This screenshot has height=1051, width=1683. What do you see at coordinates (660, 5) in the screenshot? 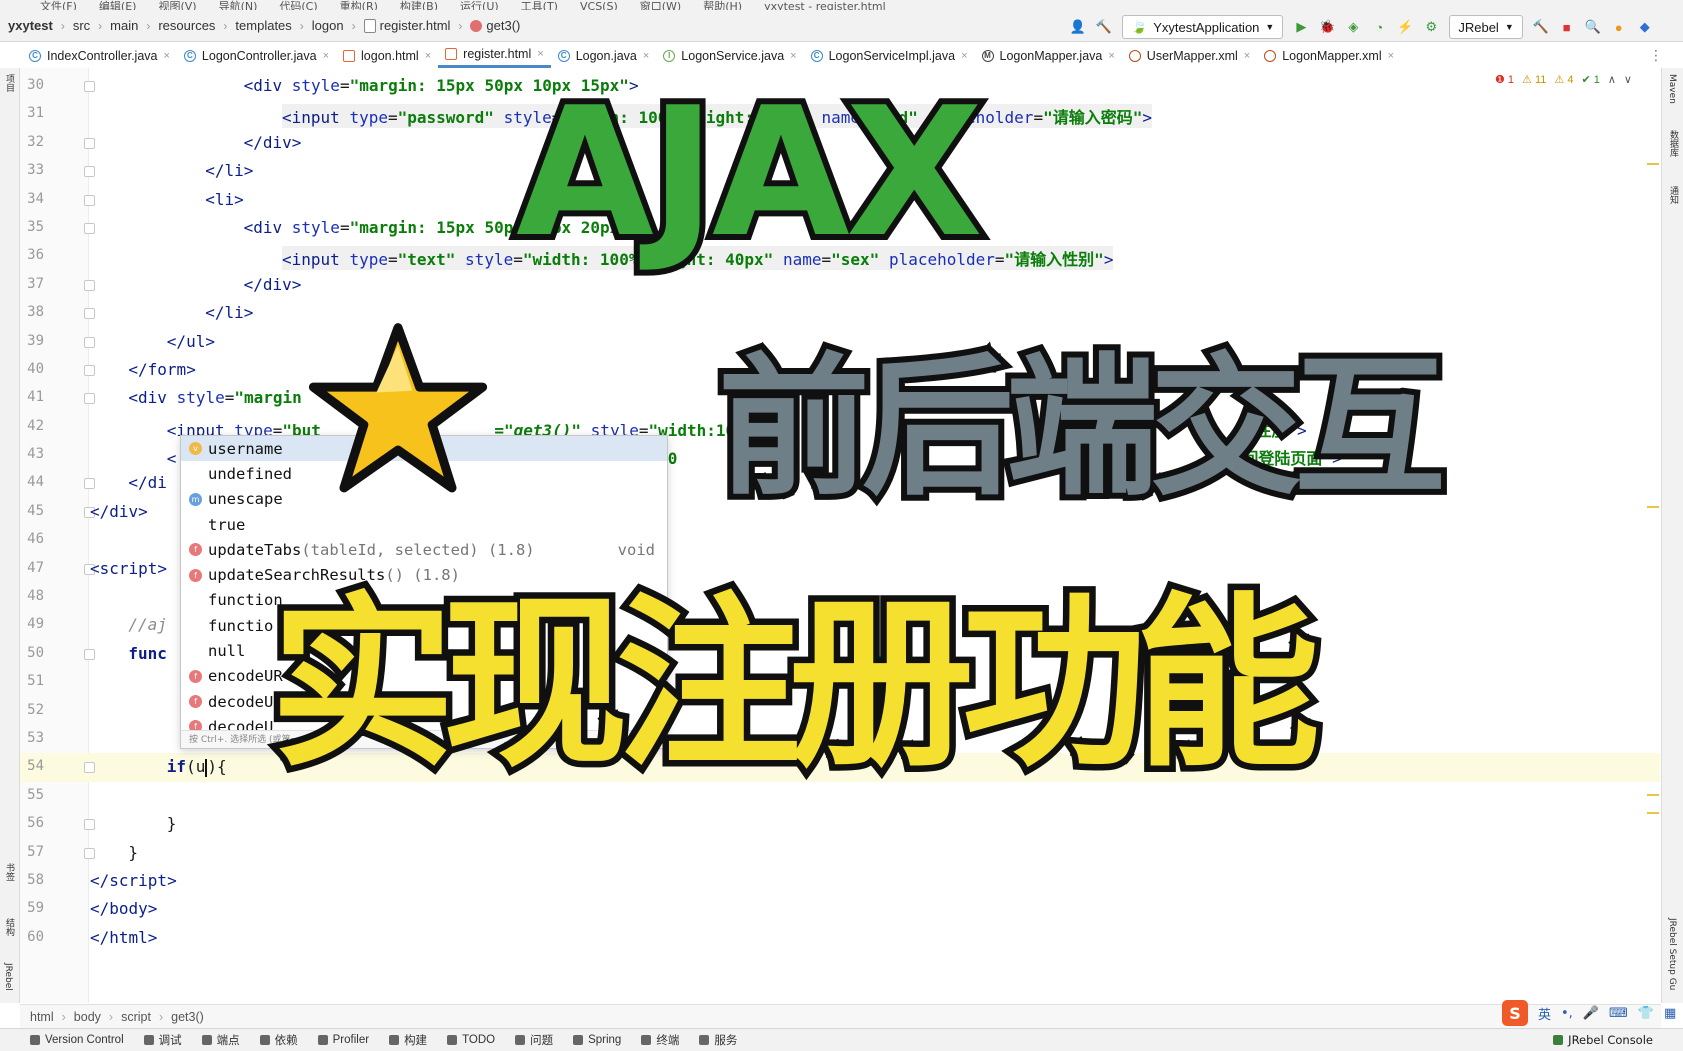
I see `menu-item: 窗口(W)` at bounding box center [660, 5].